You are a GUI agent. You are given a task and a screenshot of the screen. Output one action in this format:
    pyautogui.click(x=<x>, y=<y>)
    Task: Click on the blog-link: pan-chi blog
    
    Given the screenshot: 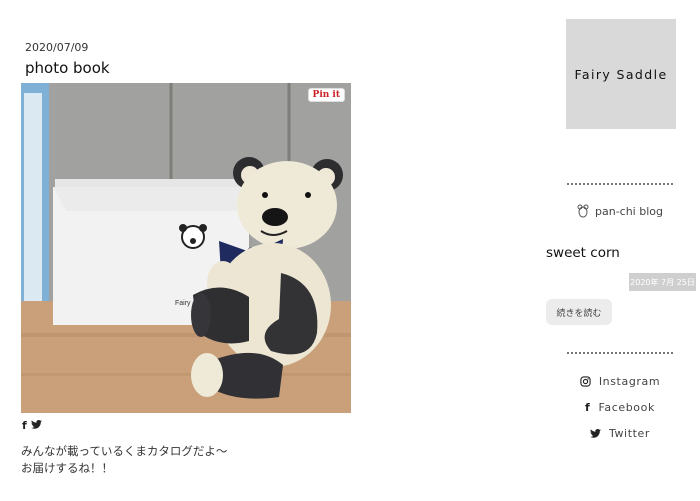 What is the action you would take?
    pyautogui.click(x=620, y=211)
    